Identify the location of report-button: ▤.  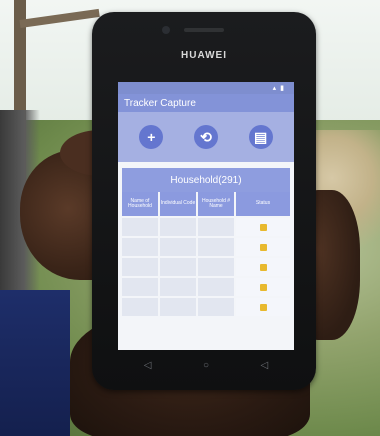
(260, 137).